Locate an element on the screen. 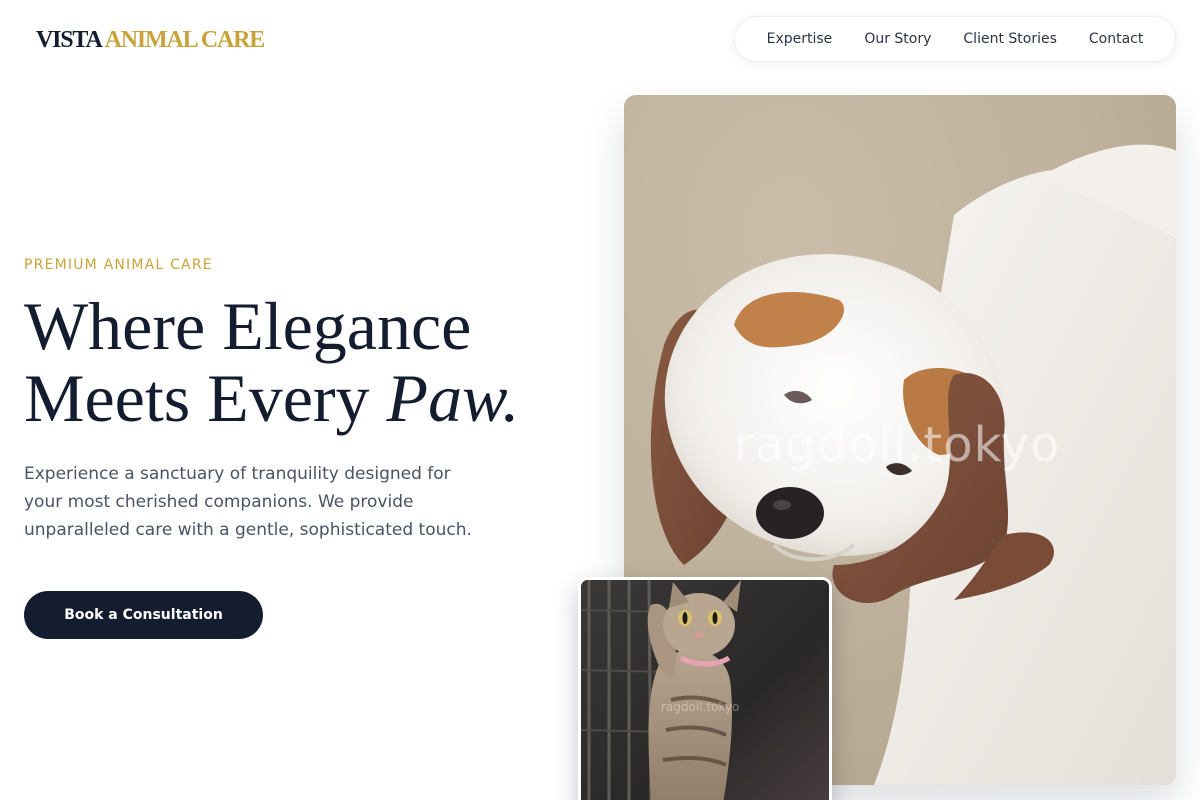  book-consultation-button: Book a Consultation is located at coordinates (143, 615).